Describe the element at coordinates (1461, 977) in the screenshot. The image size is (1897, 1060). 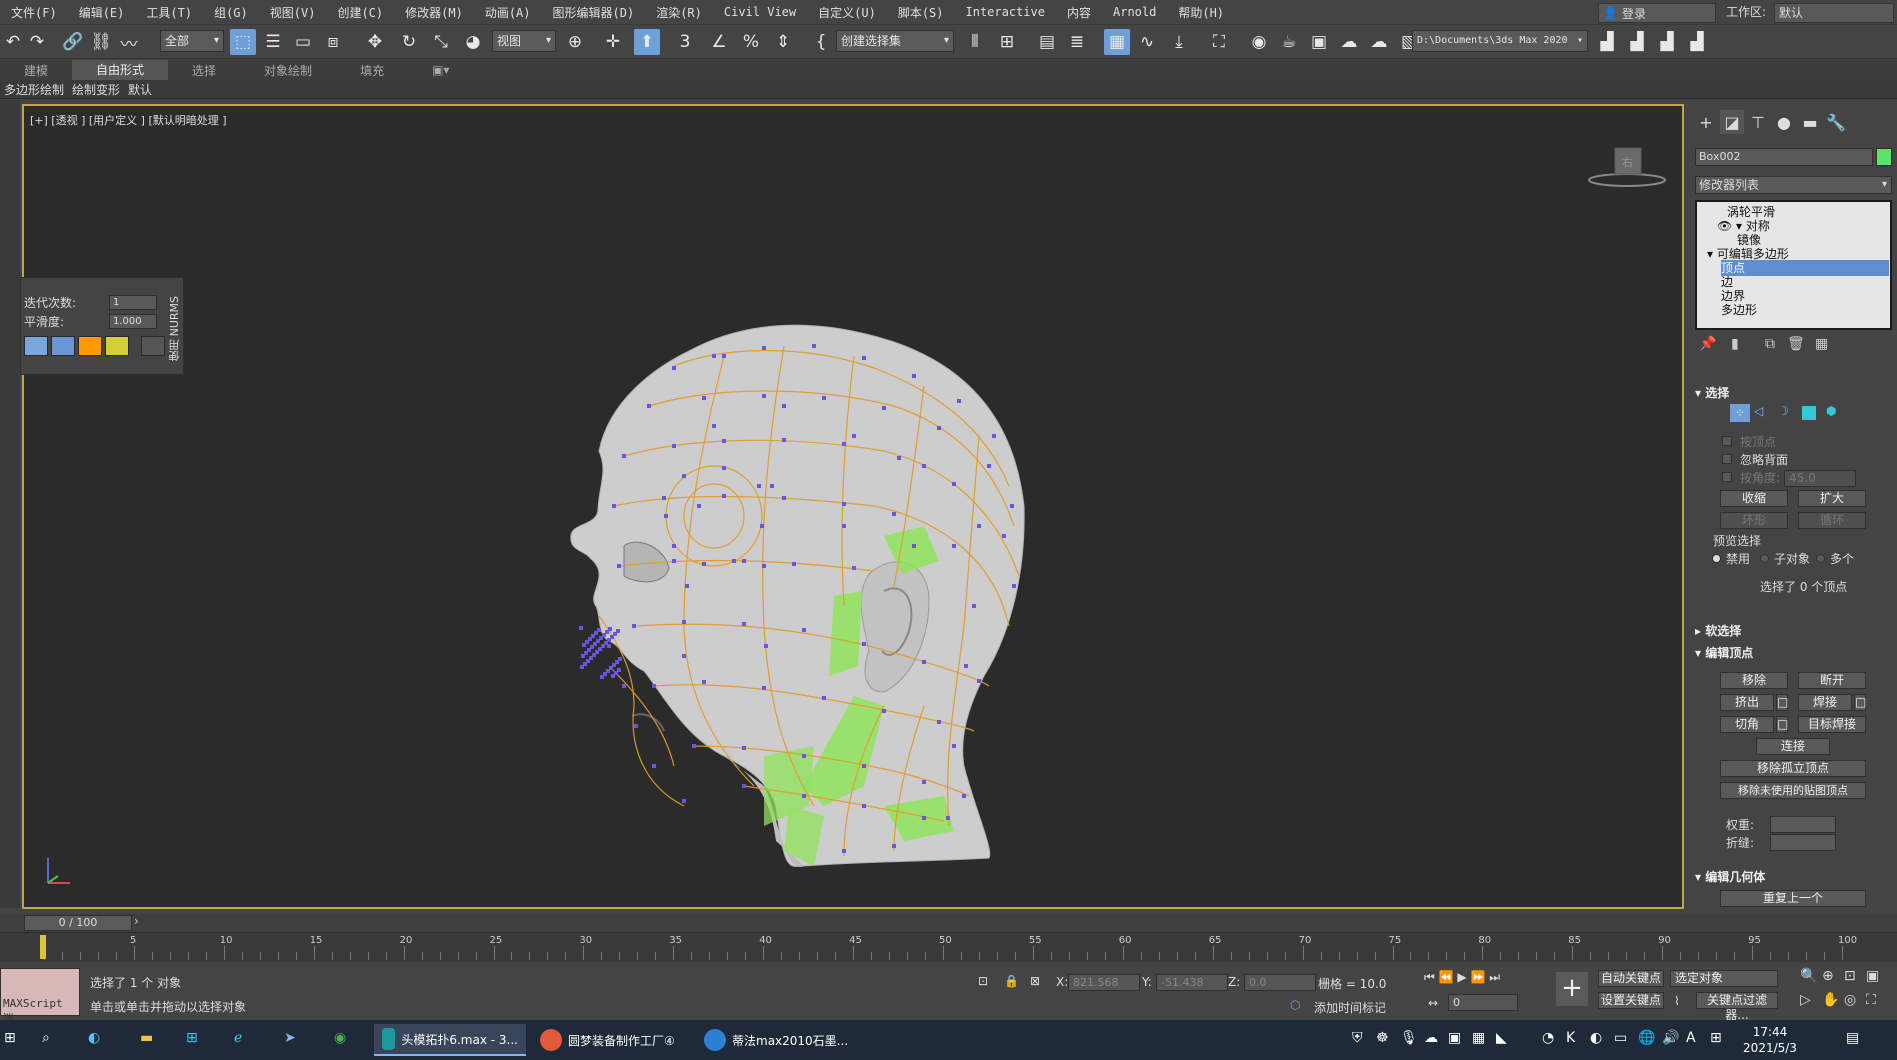
I see `play-icon: ▶` at that location.